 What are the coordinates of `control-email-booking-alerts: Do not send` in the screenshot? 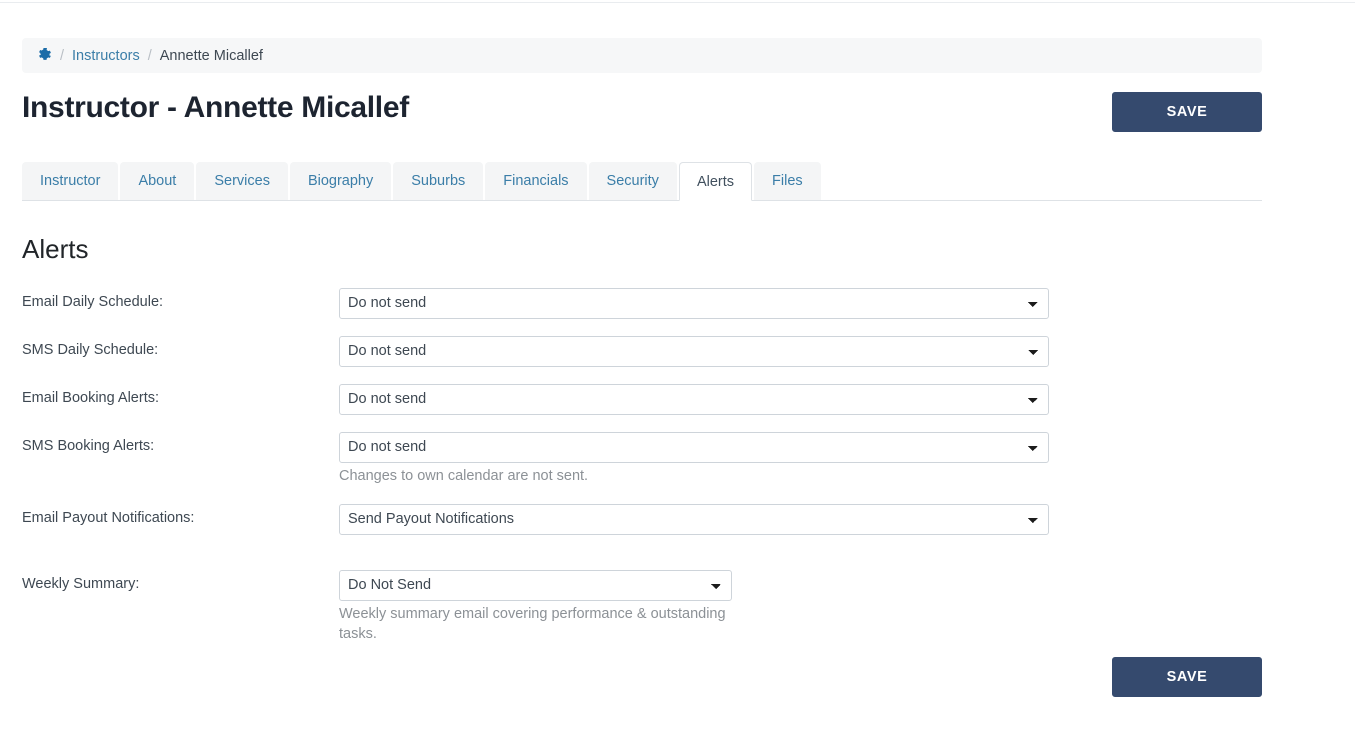 It's located at (694, 399).